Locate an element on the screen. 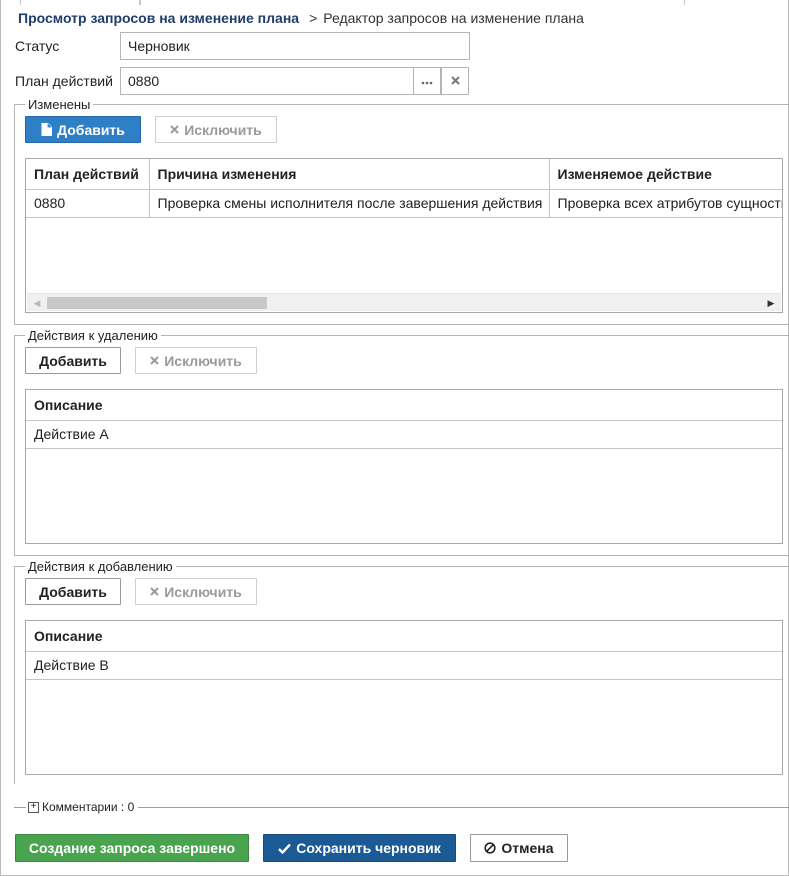 The height and width of the screenshot is (876, 789). to-add-remove-label: Исключить is located at coordinates (203, 591).